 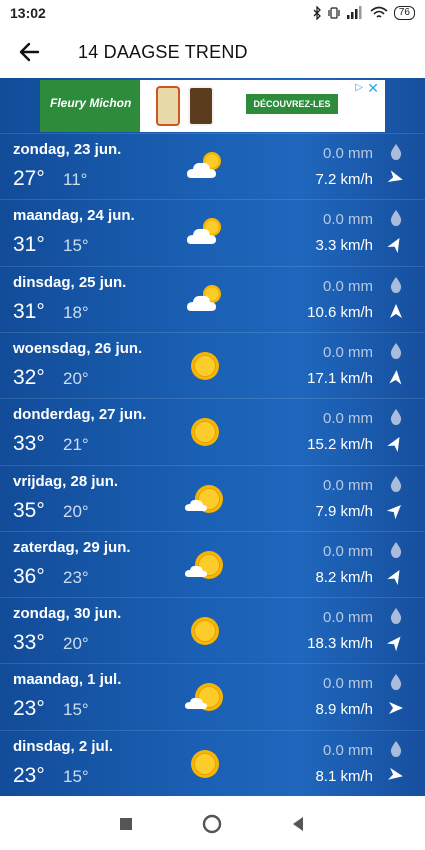 What do you see at coordinates (340, 312) in the screenshot?
I see `wind-speed: 10.6 km/h` at bounding box center [340, 312].